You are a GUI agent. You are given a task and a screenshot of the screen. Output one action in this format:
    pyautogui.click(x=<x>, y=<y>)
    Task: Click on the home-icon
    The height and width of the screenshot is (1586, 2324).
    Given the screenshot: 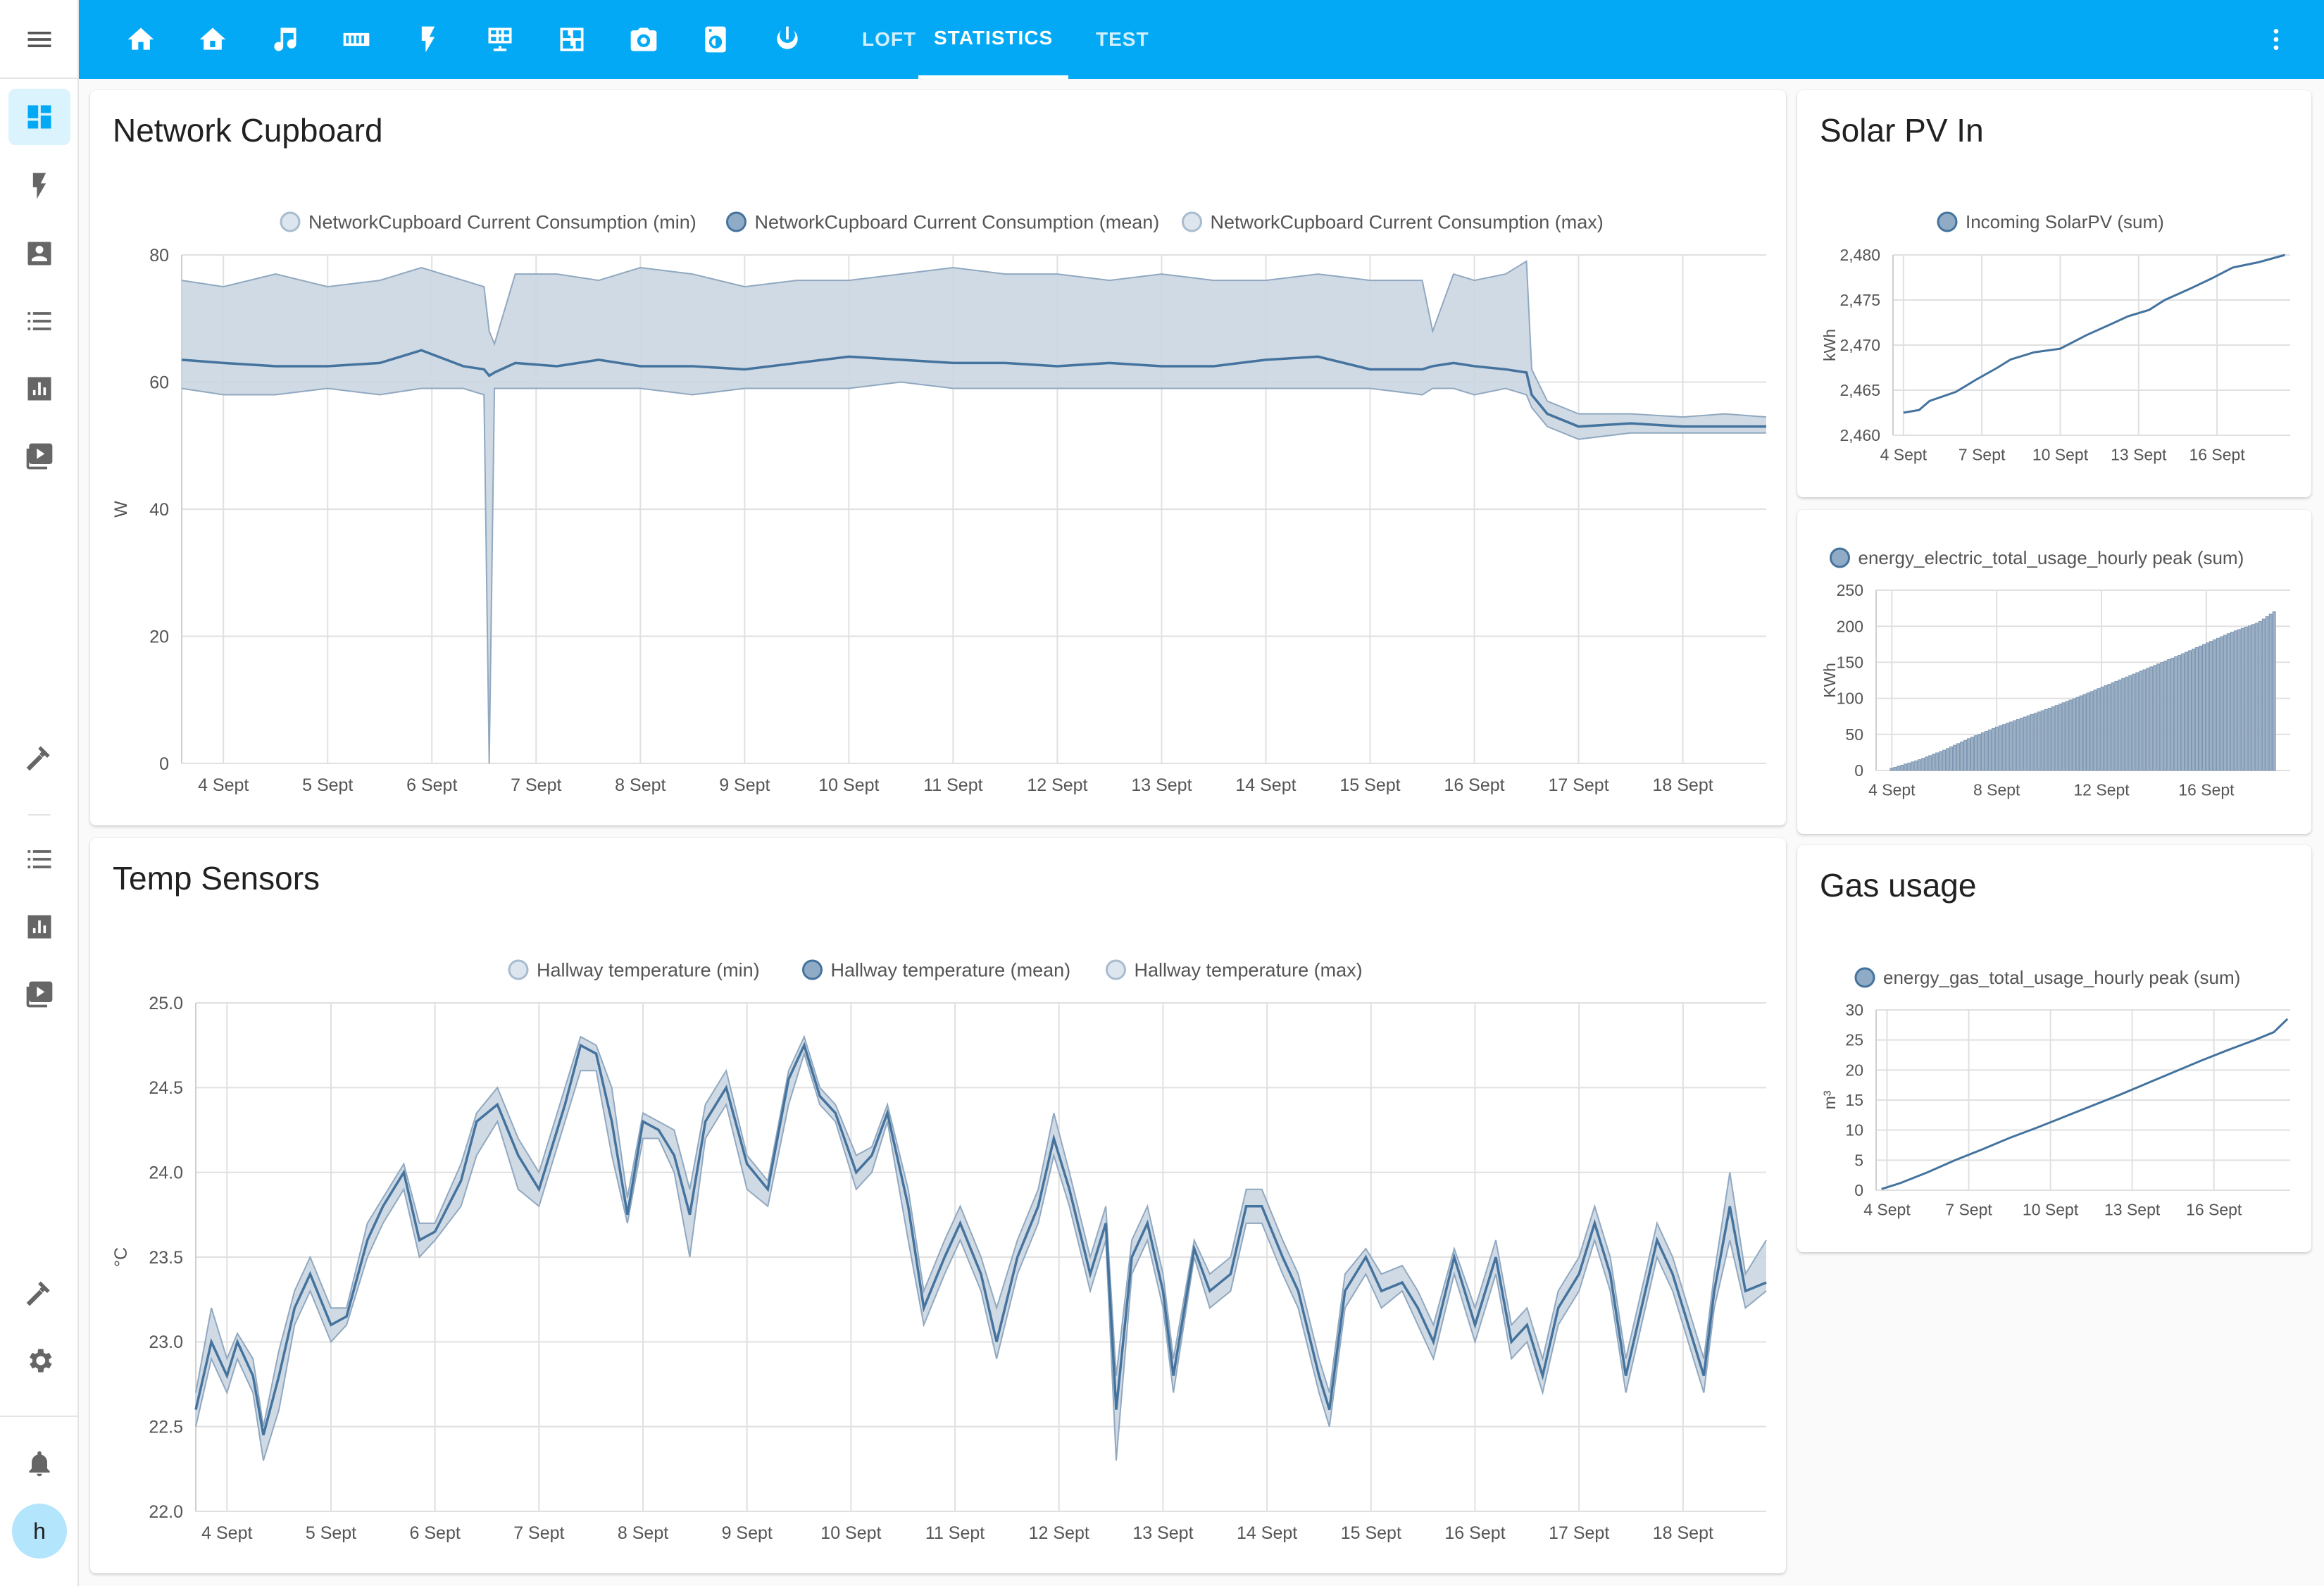 What is the action you would take?
    pyautogui.click(x=141, y=40)
    